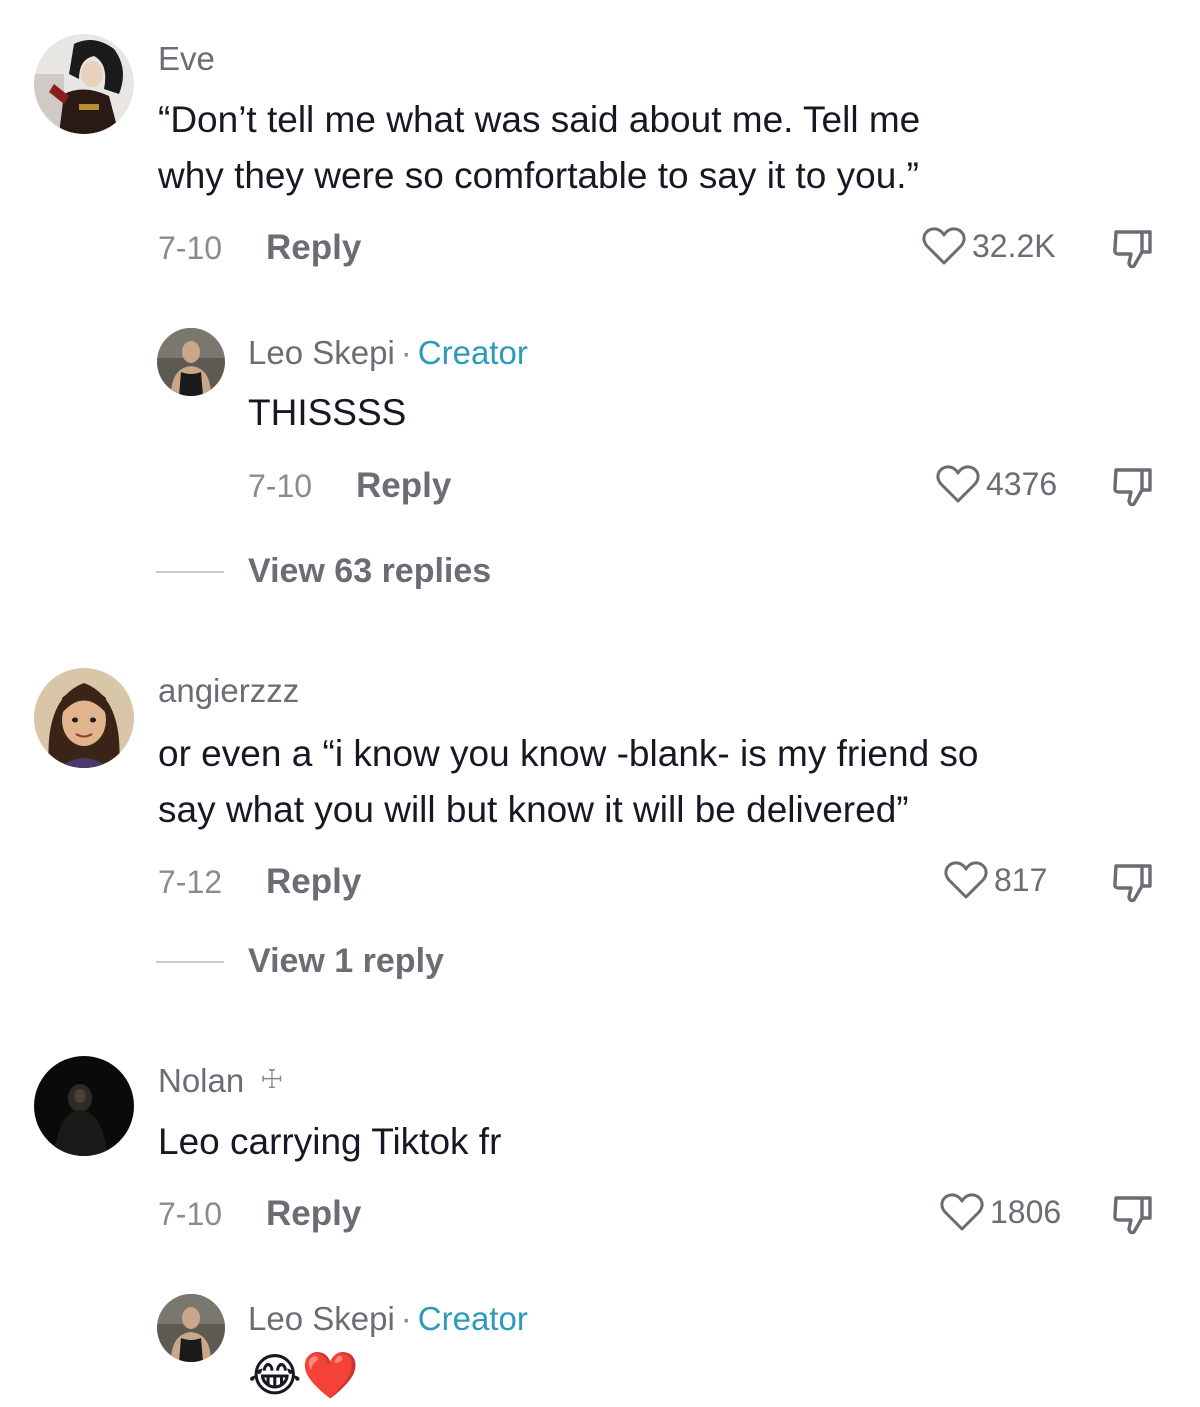 This screenshot has width=1200, height=1407. Describe the element at coordinates (1026, 1211) in the screenshot. I see `like-count: 1806` at that location.